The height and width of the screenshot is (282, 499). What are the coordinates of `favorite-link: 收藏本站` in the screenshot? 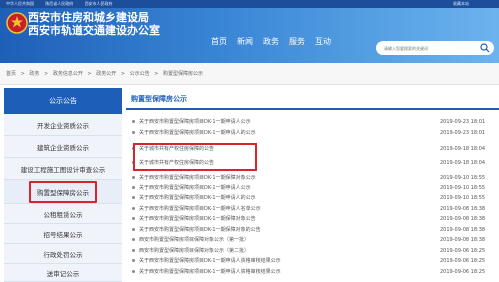 It's located at (461, 4).